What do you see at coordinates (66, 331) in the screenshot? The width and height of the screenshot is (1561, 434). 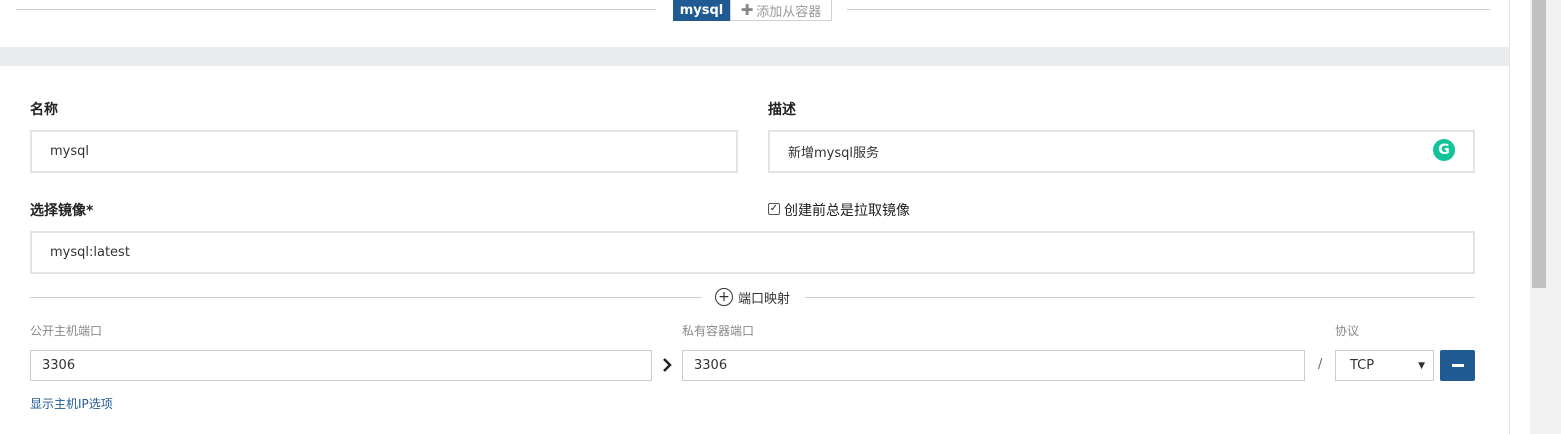 I see `public-port-label: 公开主机端口` at bounding box center [66, 331].